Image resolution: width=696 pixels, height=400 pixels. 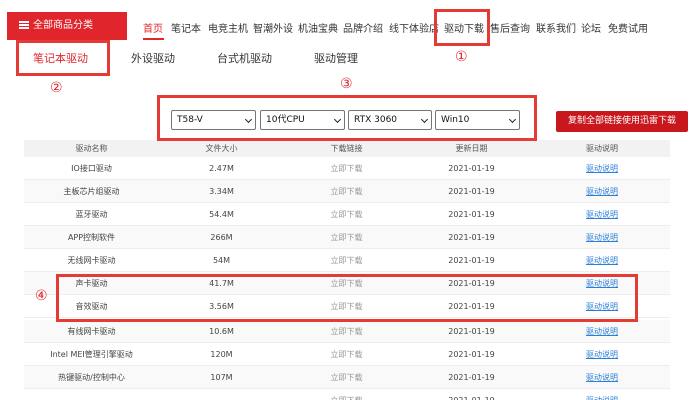 I want to click on tab-desktop-drivers: 台式机驱动, so click(x=244, y=58).